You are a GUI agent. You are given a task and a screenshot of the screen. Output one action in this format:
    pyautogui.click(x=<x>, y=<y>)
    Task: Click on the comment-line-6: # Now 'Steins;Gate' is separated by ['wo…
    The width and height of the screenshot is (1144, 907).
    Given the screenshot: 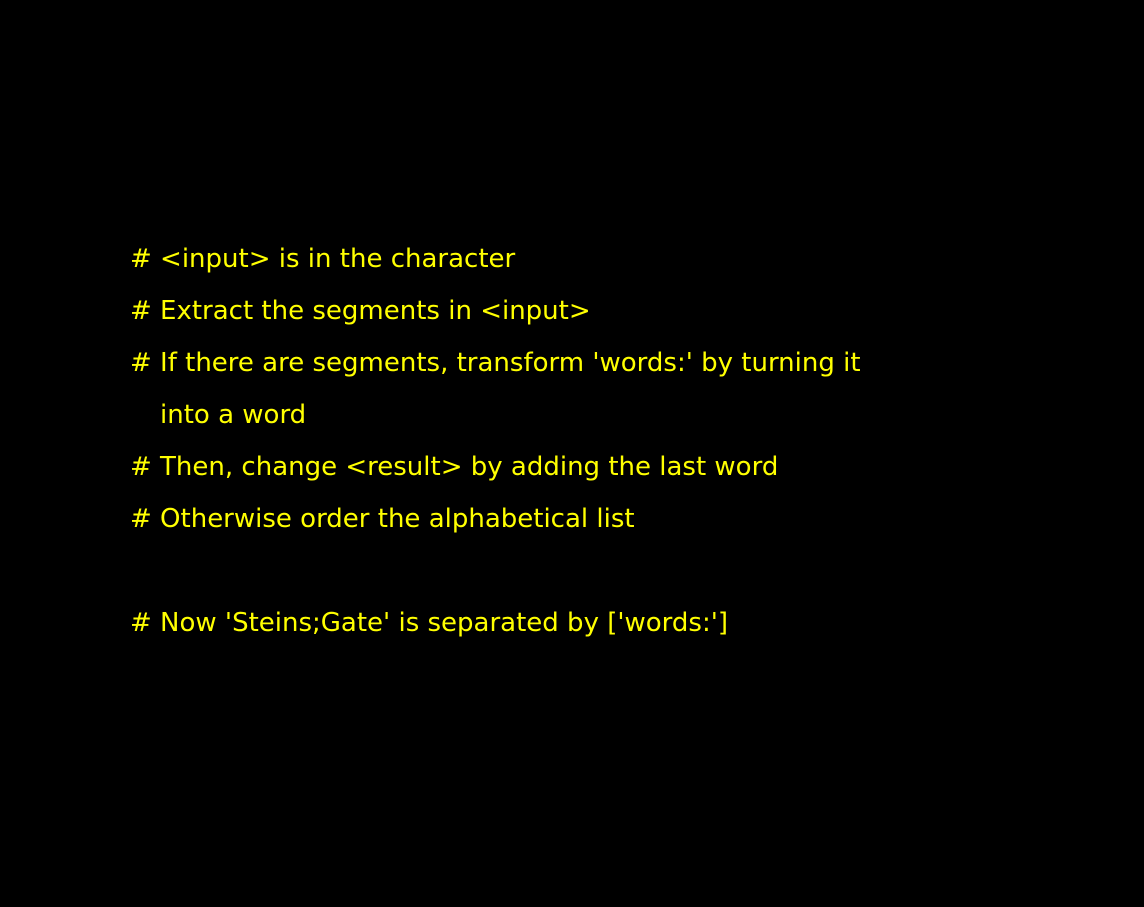 What is the action you would take?
    pyautogui.click(x=429, y=623)
    